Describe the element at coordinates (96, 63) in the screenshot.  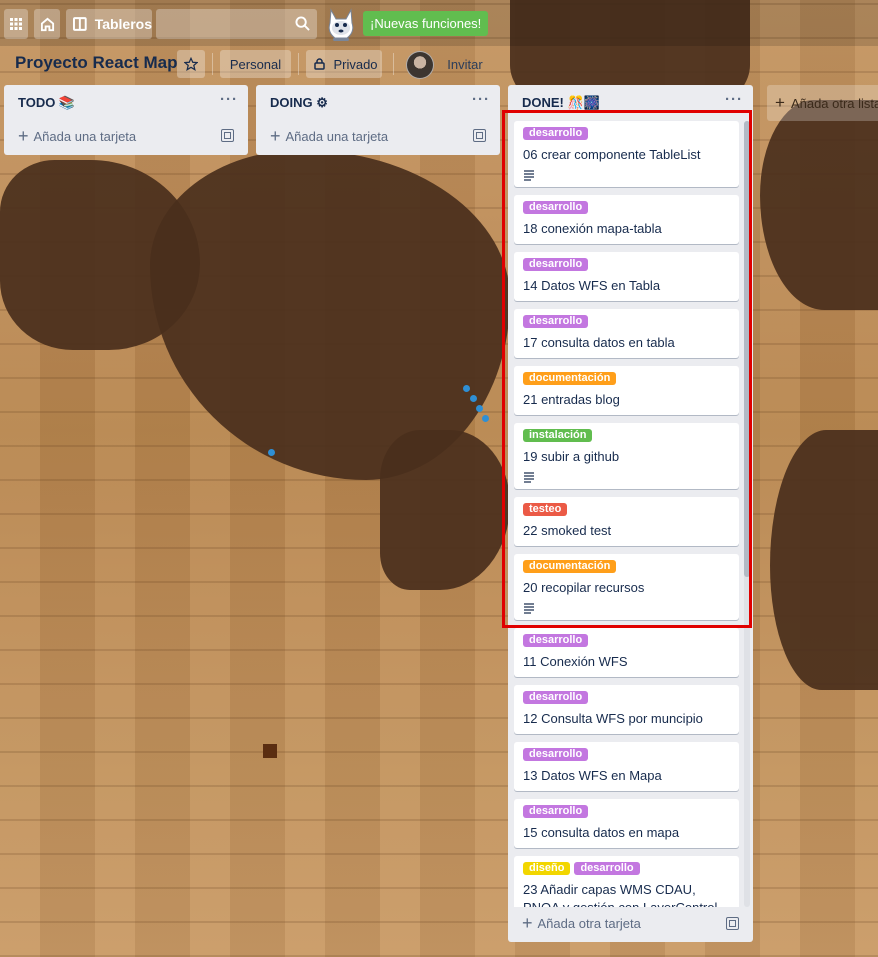
I see `board-title: Proyecto React Map` at that location.